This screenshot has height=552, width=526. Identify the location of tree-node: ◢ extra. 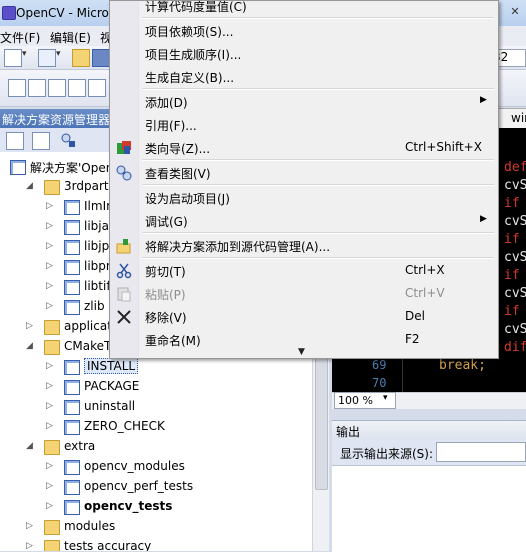
(156, 447).